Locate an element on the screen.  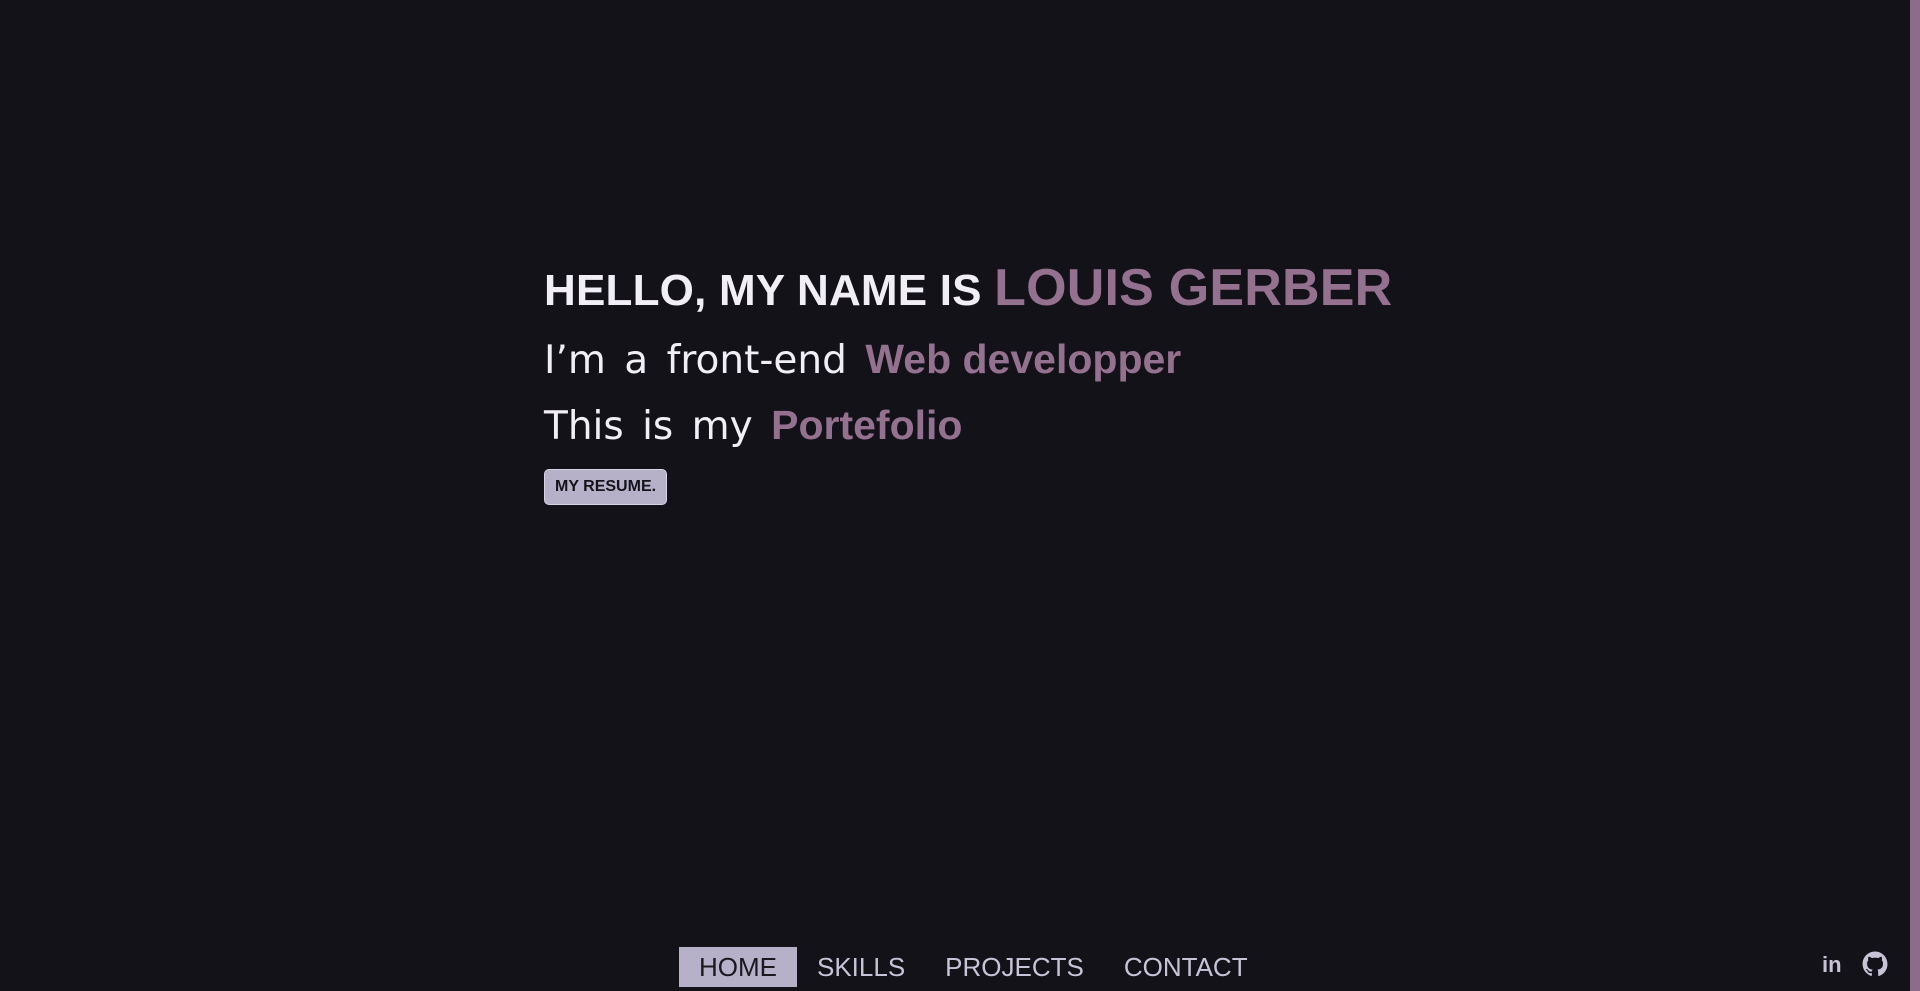
hero-role-highlight: Web developper is located at coordinates (1023, 359).